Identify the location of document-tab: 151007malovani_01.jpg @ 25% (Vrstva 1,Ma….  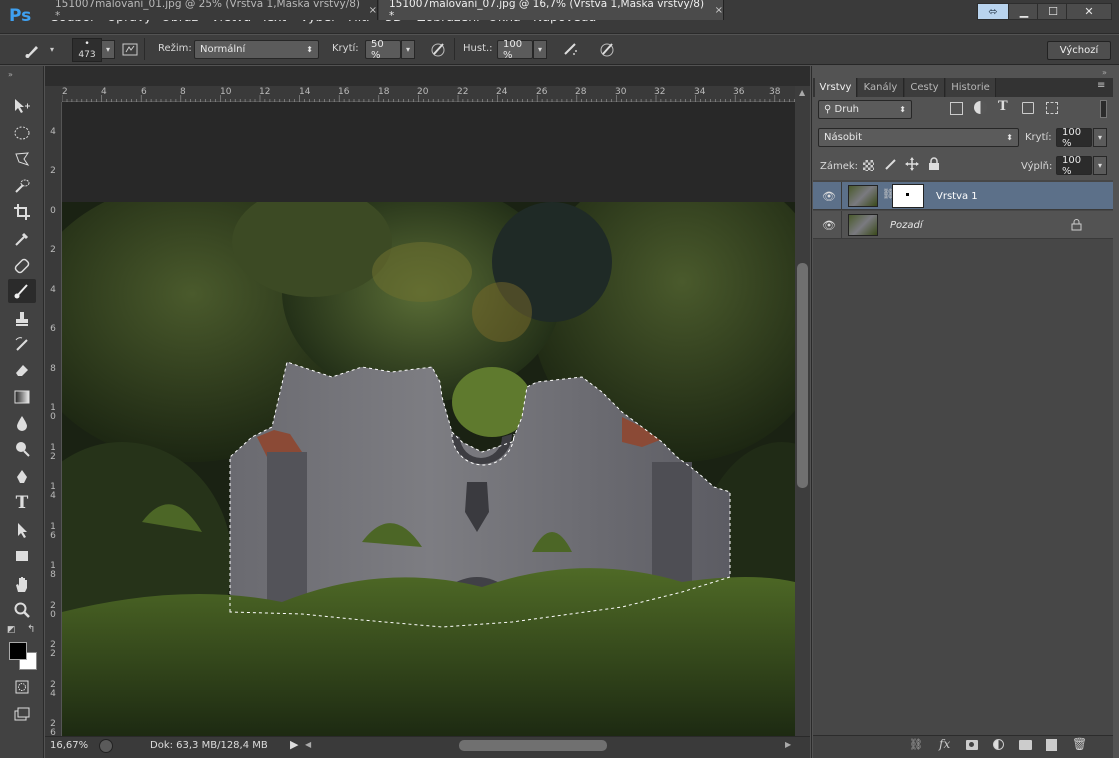
(211, 11).